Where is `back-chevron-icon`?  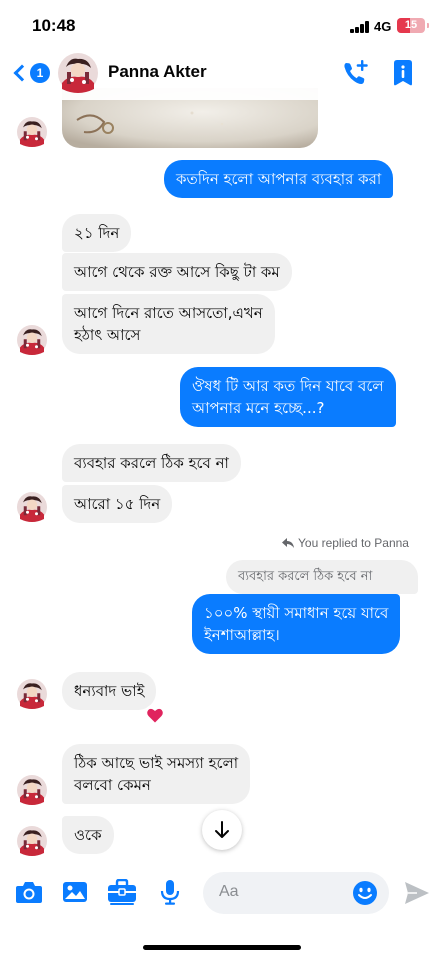 back-chevron-icon is located at coordinates (22, 73).